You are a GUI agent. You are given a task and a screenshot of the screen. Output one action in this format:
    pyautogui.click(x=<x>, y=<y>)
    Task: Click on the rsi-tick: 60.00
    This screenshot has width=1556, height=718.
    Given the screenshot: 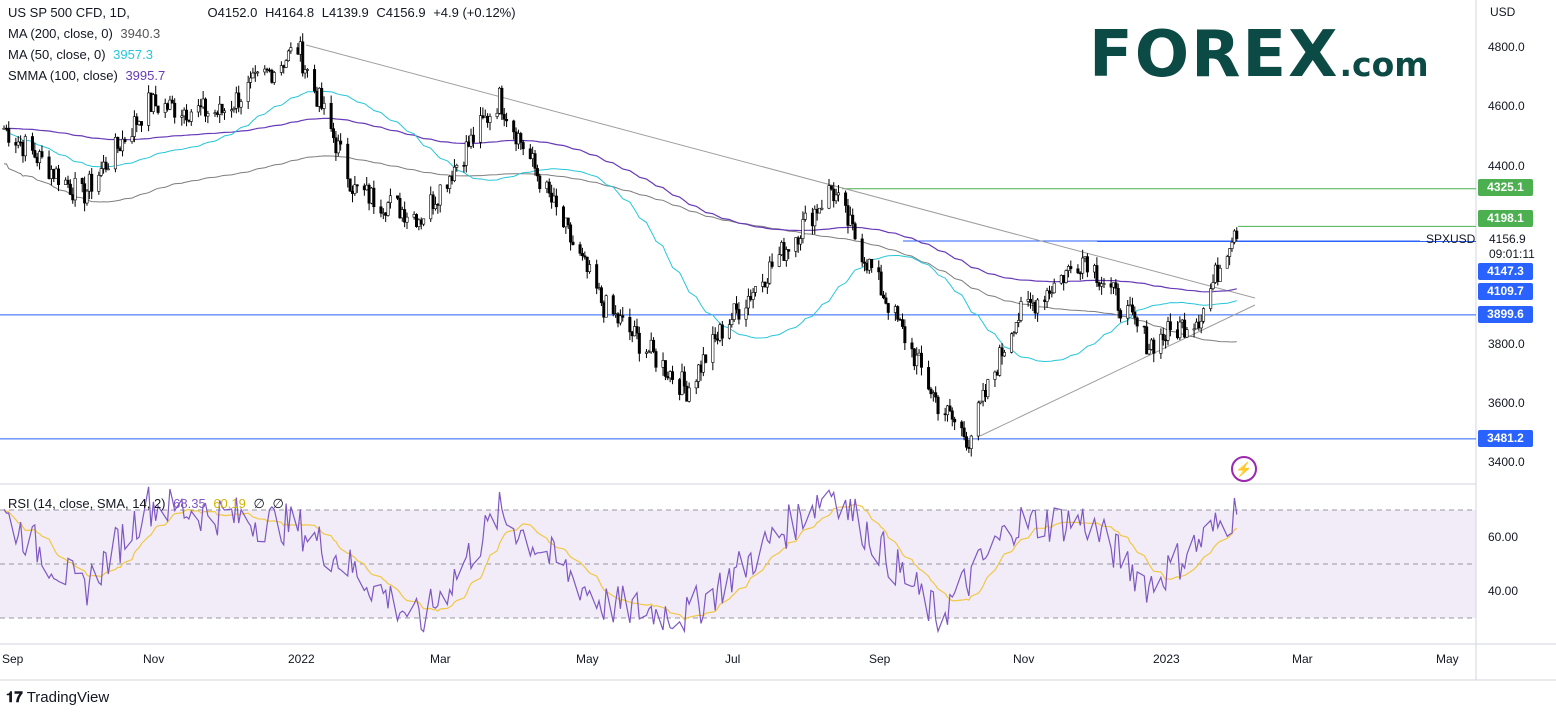 What is the action you would take?
    pyautogui.click(x=1503, y=537)
    